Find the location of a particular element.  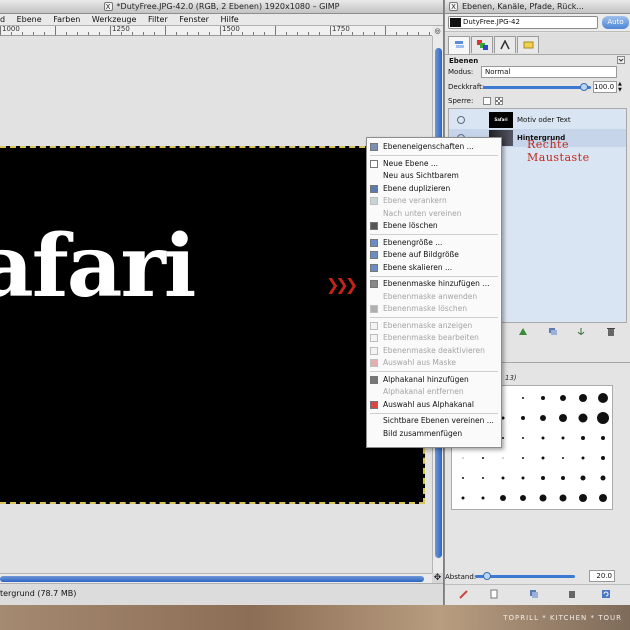

tab-layers is located at coordinates (459, 45).